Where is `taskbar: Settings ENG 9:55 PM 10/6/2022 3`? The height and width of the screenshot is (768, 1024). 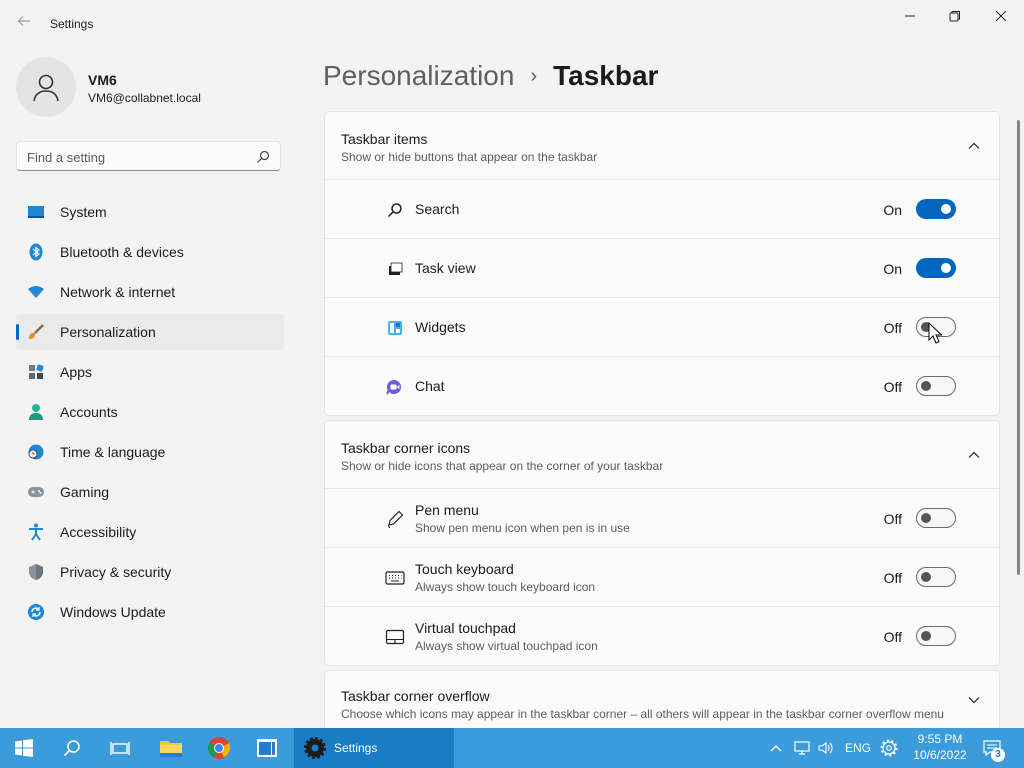
taskbar: Settings ENG 9:55 PM 10/6/2022 3 is located at coordinates (512, 748).